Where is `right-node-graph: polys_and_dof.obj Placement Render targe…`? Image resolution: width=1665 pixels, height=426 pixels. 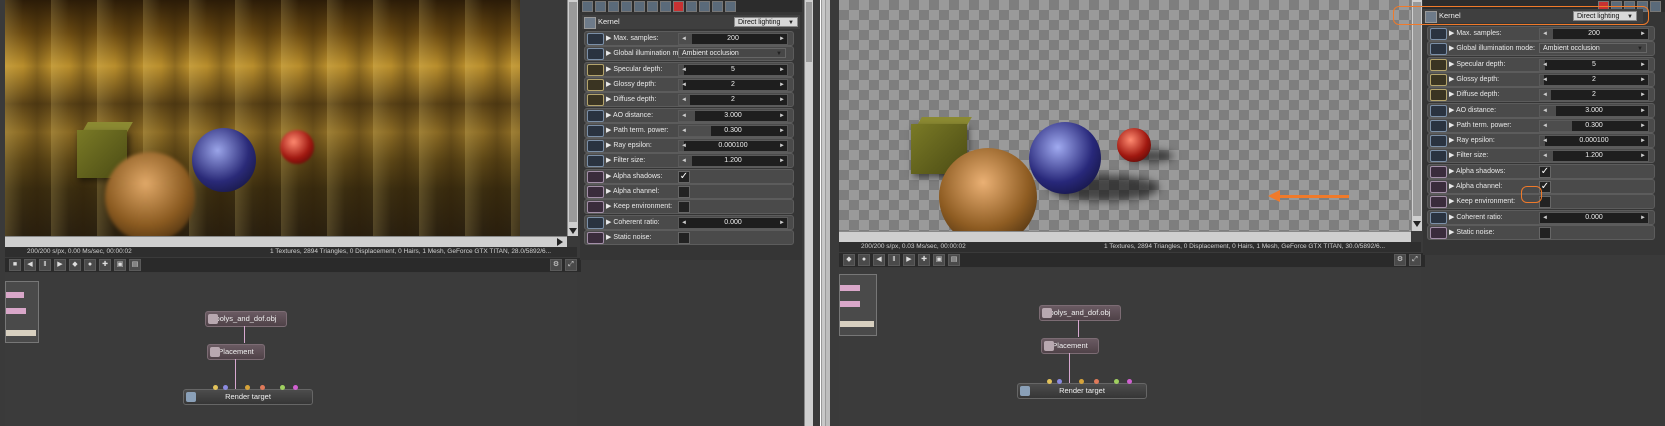 right-node-graph: polys_and_dof.obj Placement Render targe… is located at coordinates (1130, 347).